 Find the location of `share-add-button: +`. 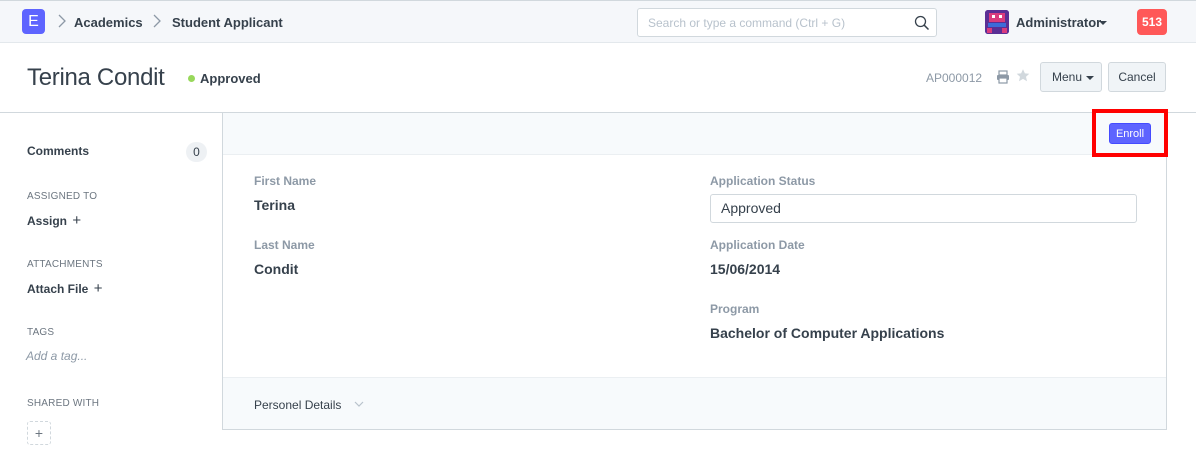

share-add-button: + is located at coordinates (39, 433).